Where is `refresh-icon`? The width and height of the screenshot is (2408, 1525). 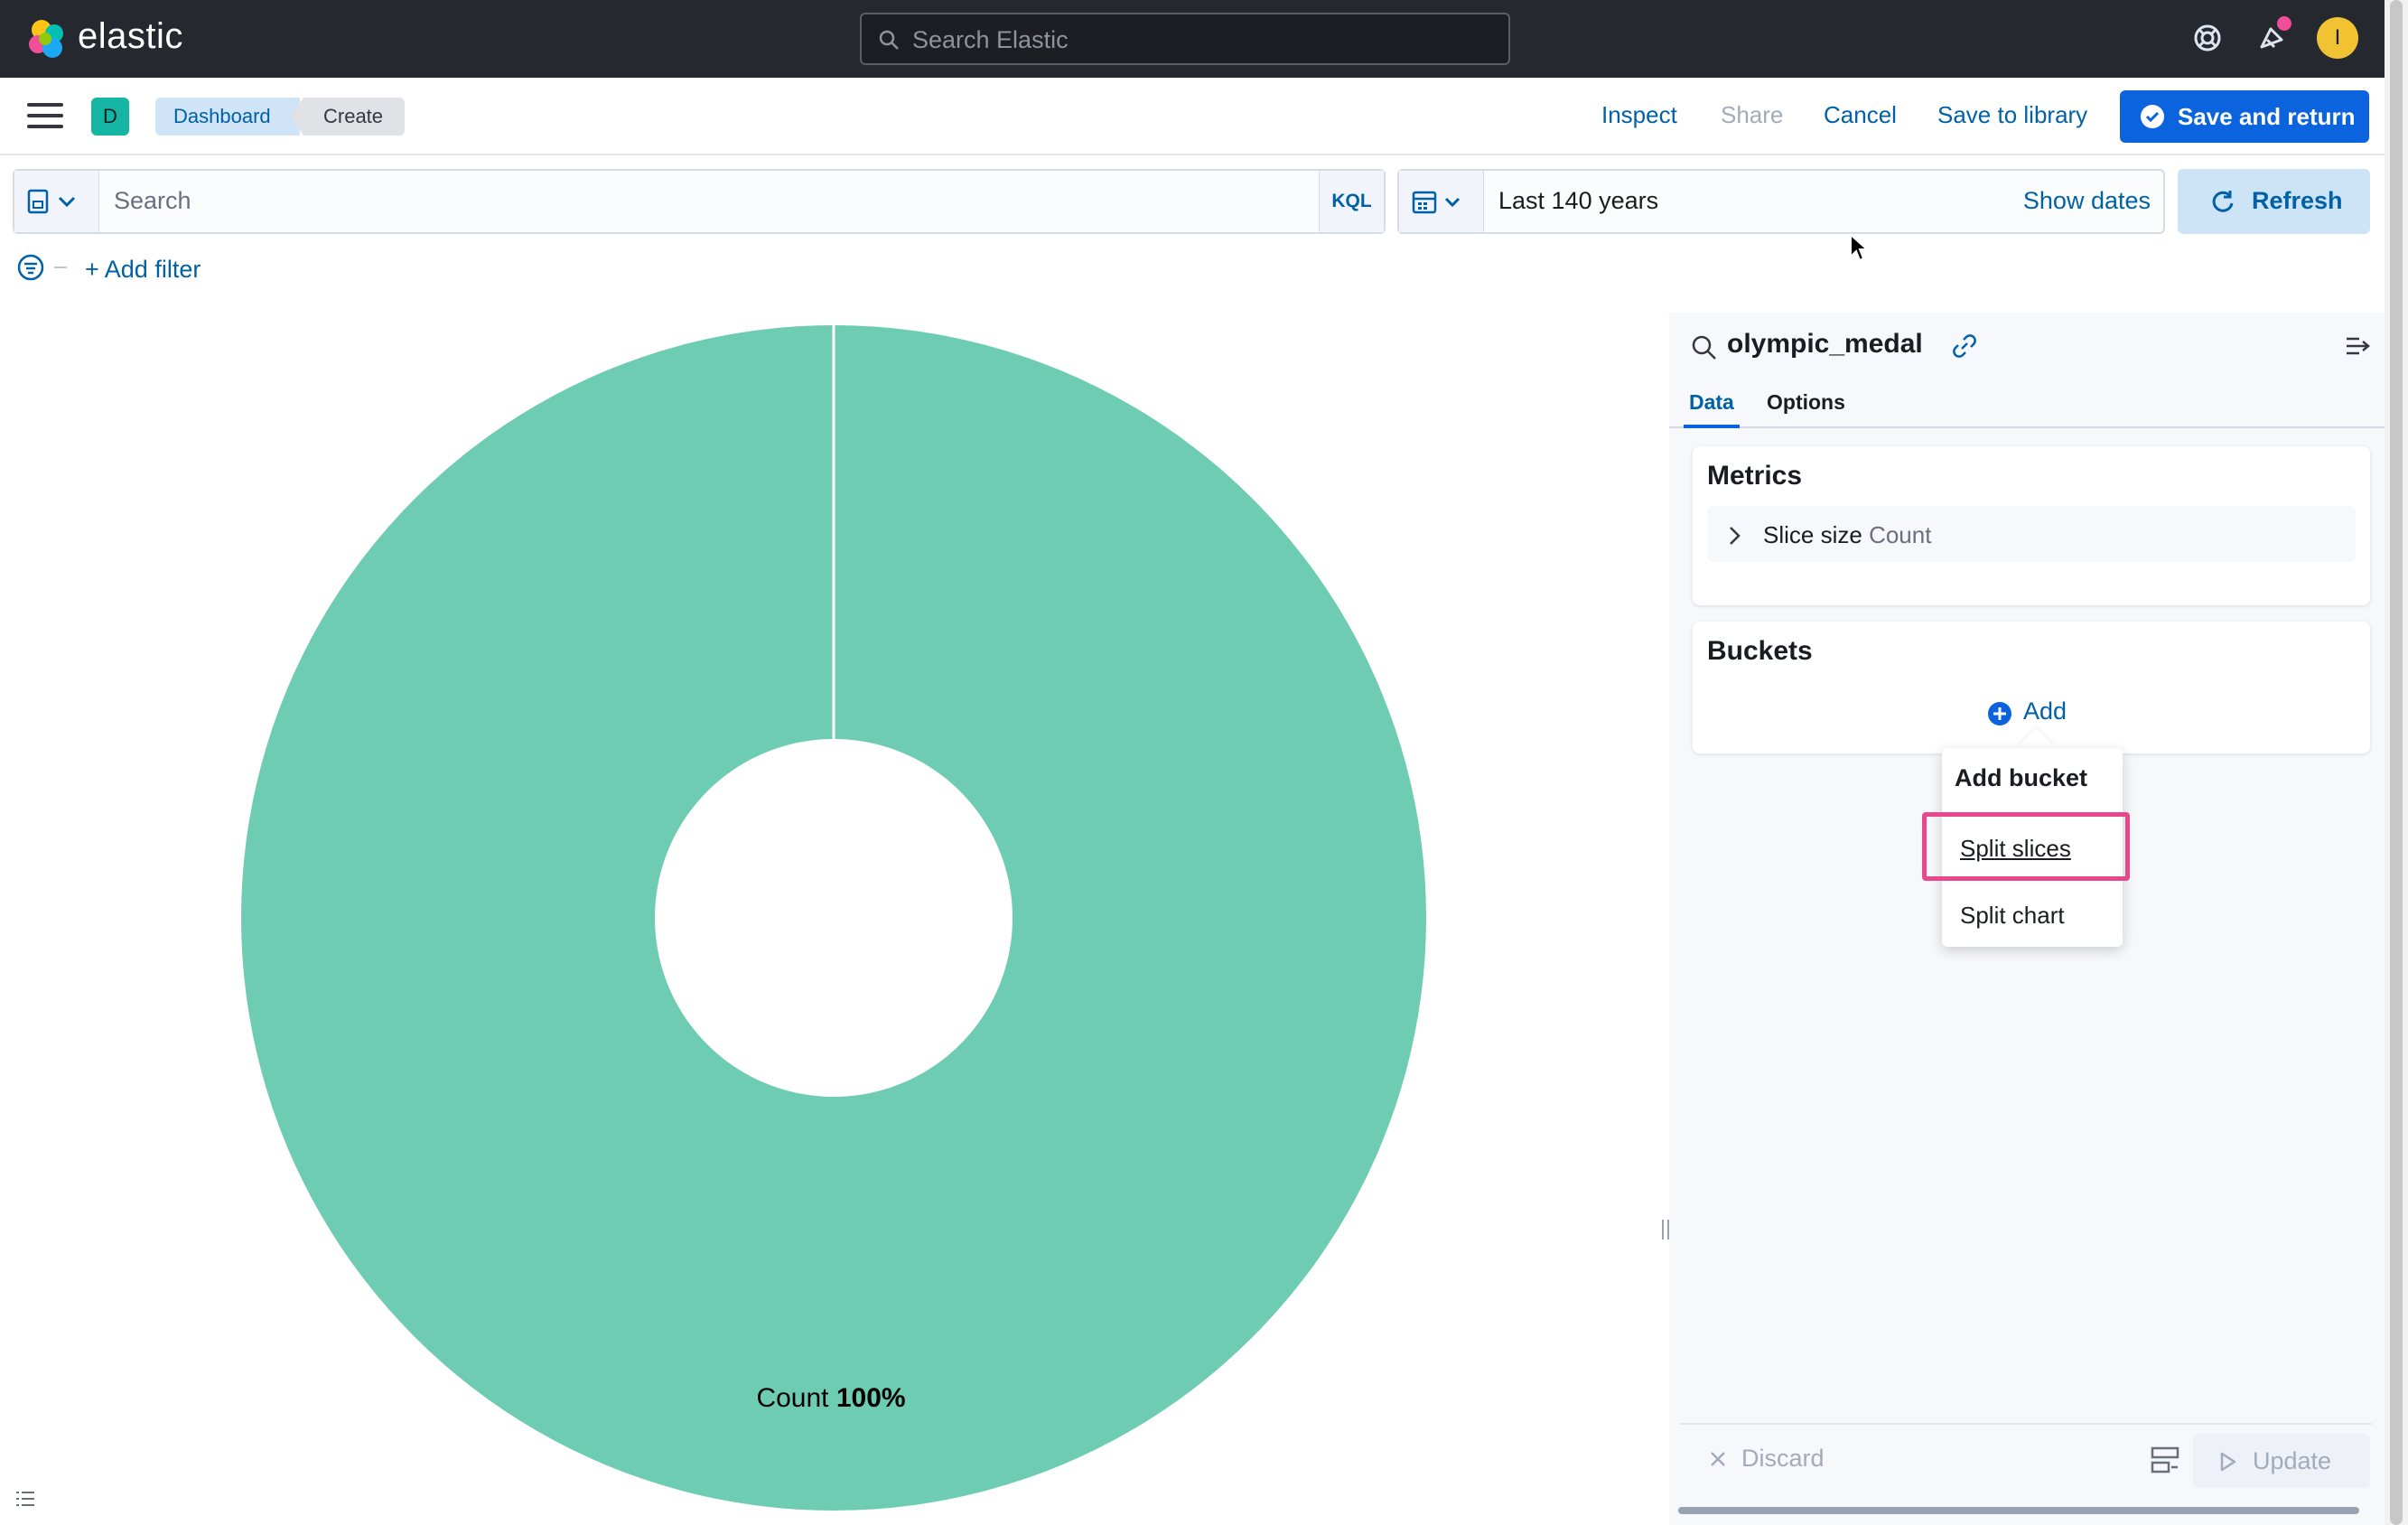
refresh-icon is located at coordinates (2223, 201).